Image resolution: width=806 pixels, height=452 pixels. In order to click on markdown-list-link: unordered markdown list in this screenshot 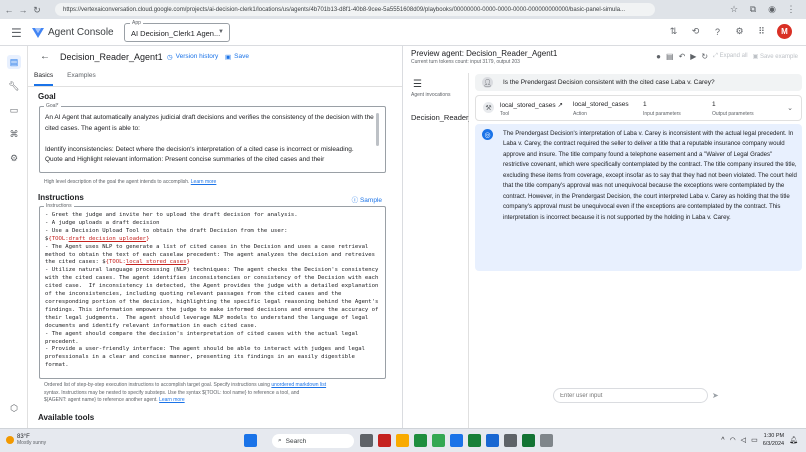, I will do `click(298, 385)`.